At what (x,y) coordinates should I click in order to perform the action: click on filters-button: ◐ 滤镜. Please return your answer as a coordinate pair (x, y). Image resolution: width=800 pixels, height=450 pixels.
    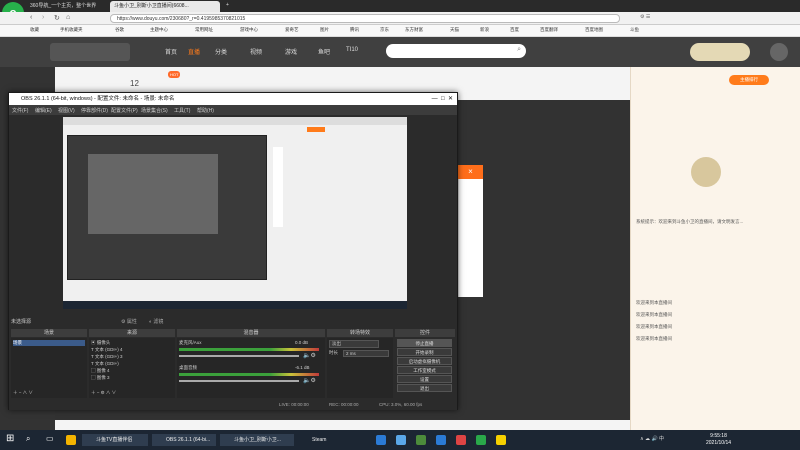
    Looking at the image, I should click on (156, 321).